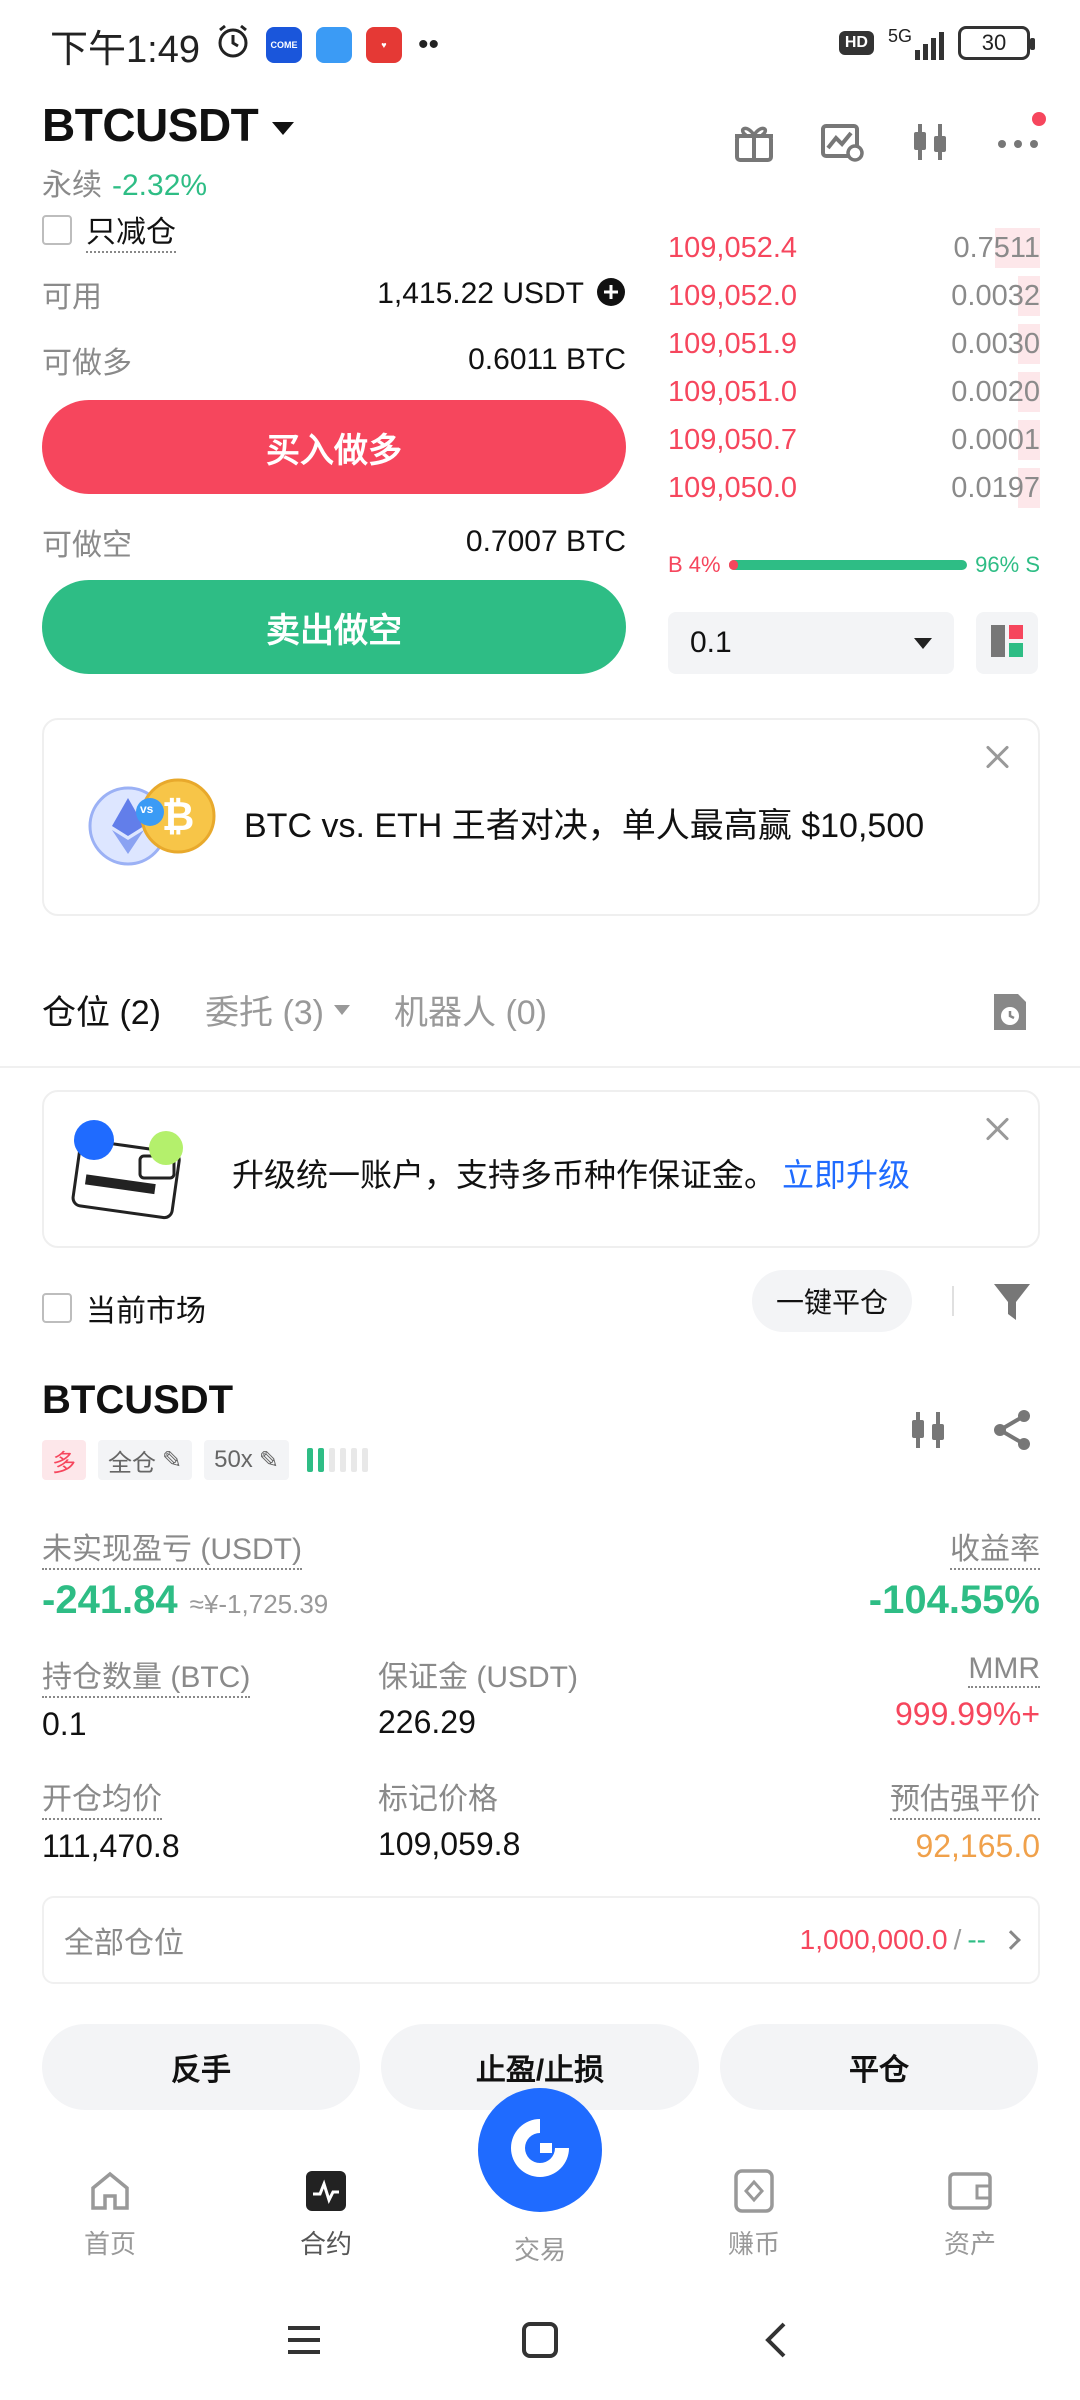  What do you see at coordinates (854, 440) in the screenshot?
I see `orderbook-ask-row: 109,050.7 0.0001` at bounding box center [854, 440].